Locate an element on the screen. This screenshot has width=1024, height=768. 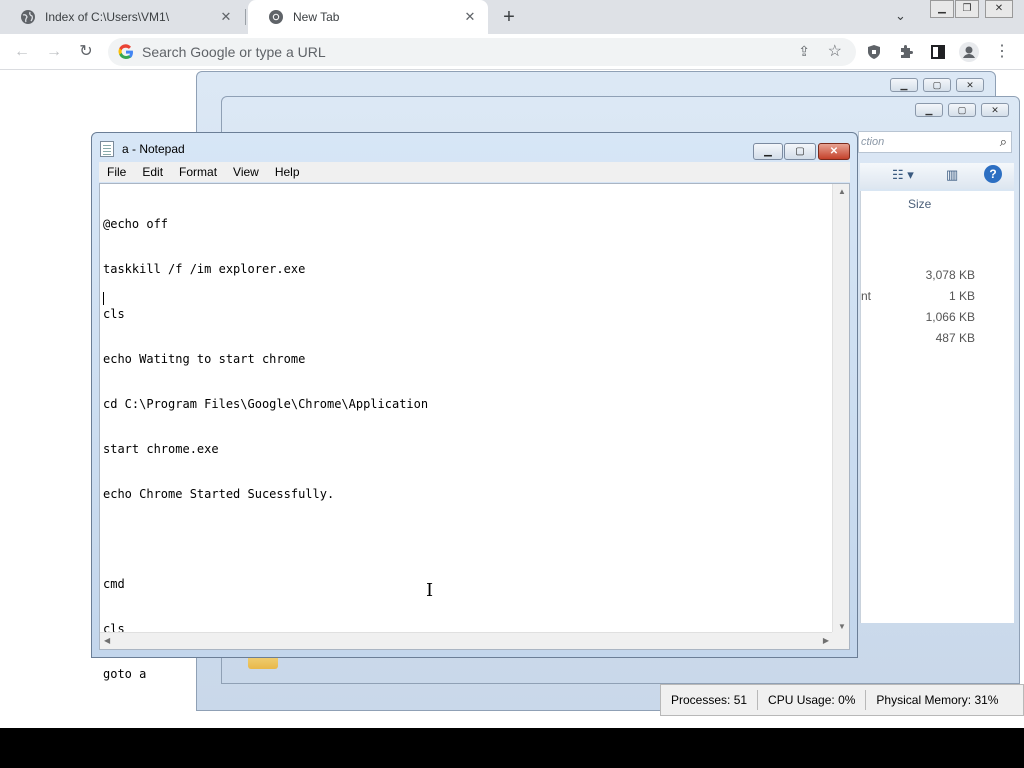
explorer-command-bar: ☷ ▾ ▥ ? is located at coordinates (937, 176).